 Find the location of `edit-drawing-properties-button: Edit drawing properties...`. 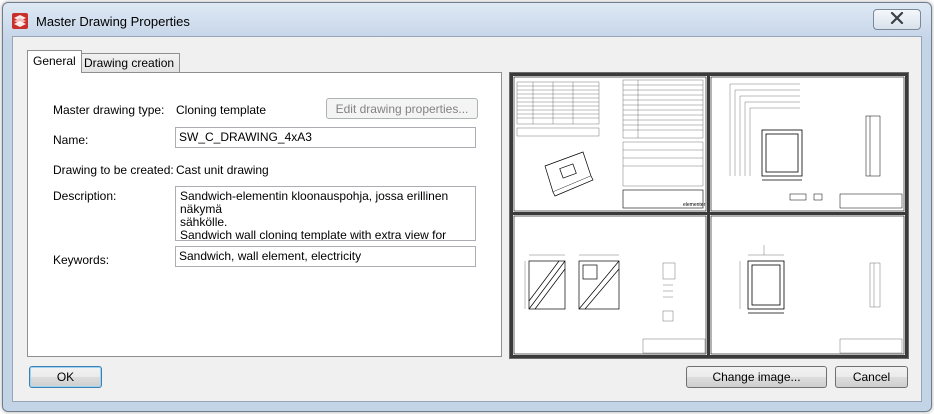

edit-drawing-properties-button: Edit drawing properties... is located at coordinates (402, 108).